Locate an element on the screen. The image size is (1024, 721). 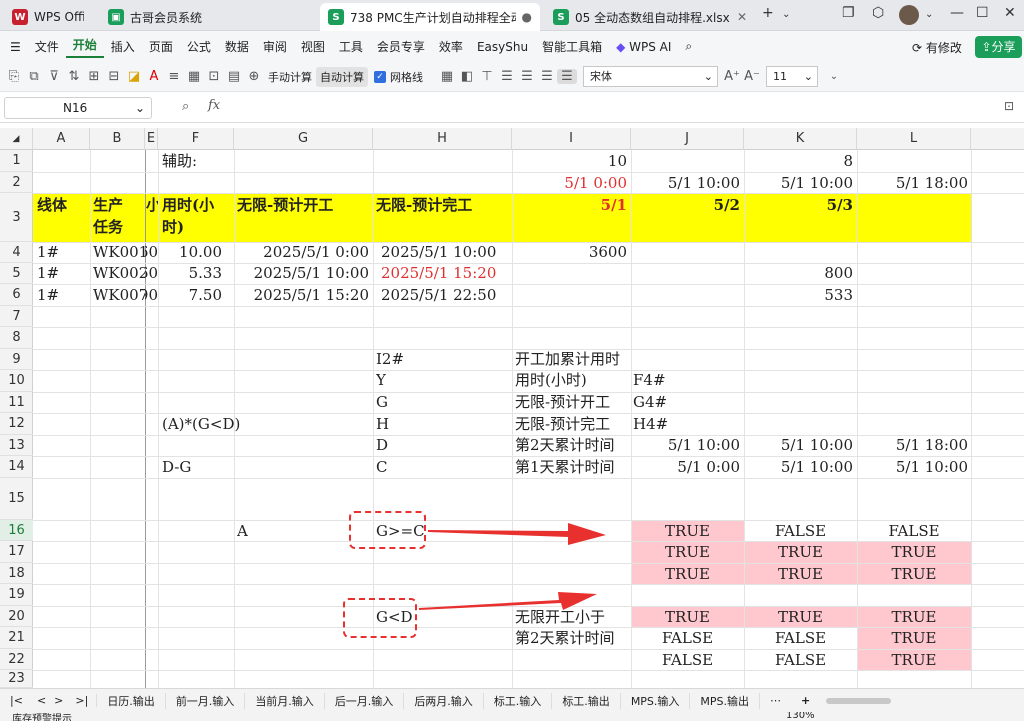
menu-review: 审阅 is located at coordinates (275, 46).